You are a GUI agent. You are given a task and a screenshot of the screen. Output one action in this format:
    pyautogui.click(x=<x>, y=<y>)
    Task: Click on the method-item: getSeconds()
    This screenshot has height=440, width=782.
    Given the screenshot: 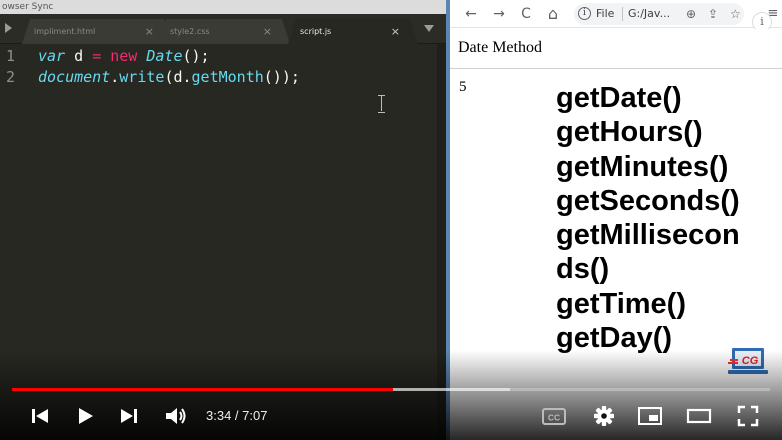 What is the action you would take?
    pyautogui.click(x=648, y=200)
    